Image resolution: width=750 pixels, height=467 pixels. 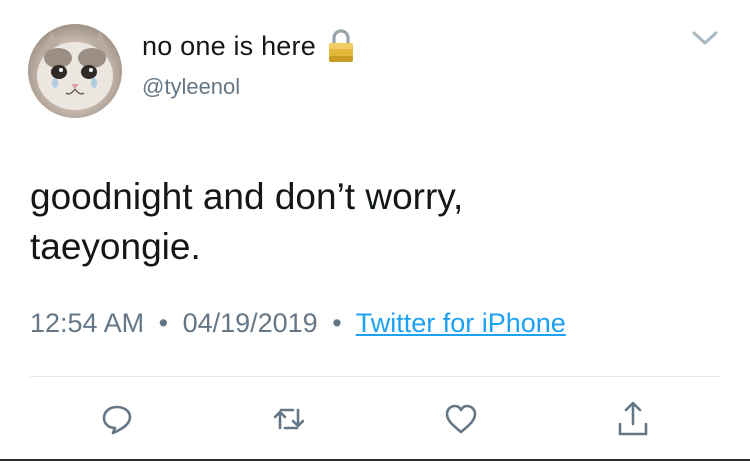 I want to click on share-icon, so click(x=633, y=421).